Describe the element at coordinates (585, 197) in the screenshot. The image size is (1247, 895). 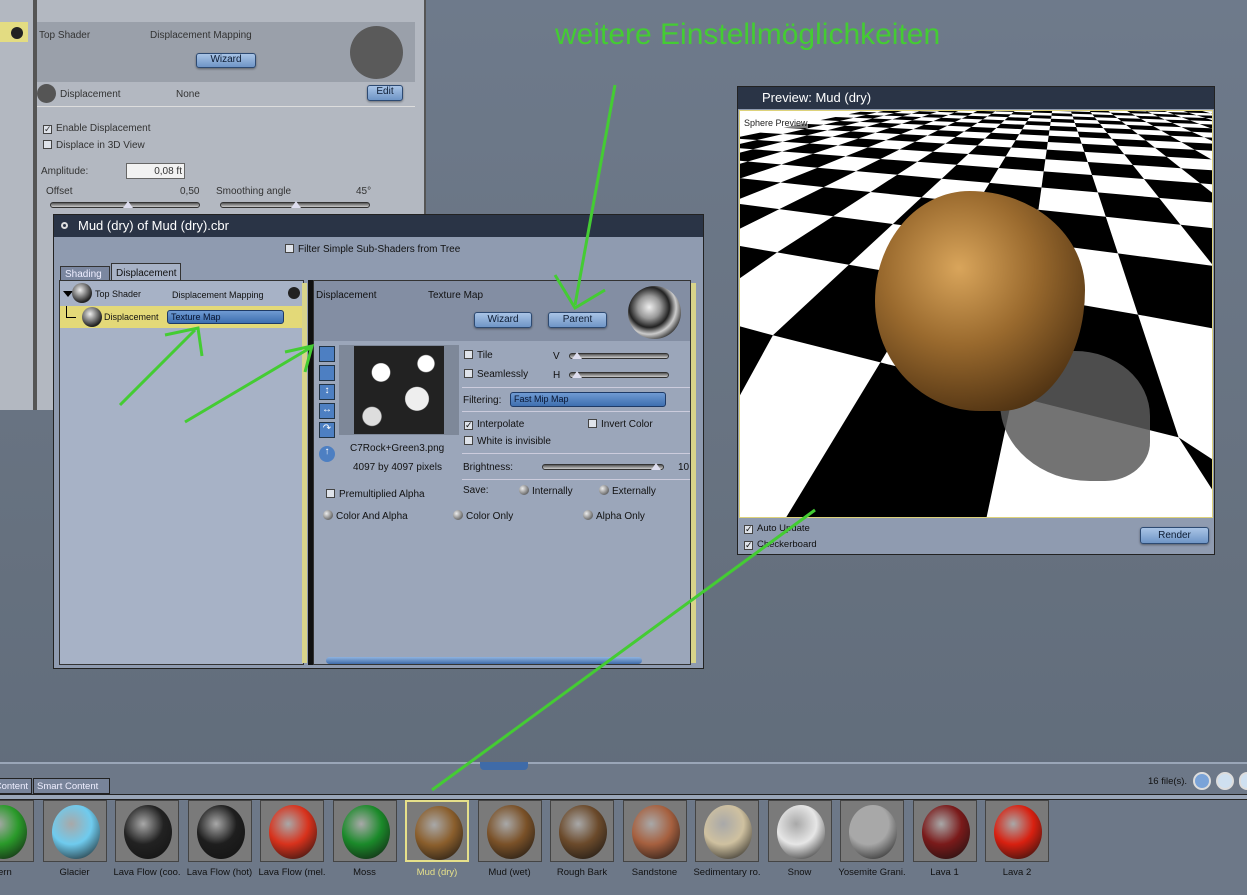
I see `arrow-to-parent` at that location.